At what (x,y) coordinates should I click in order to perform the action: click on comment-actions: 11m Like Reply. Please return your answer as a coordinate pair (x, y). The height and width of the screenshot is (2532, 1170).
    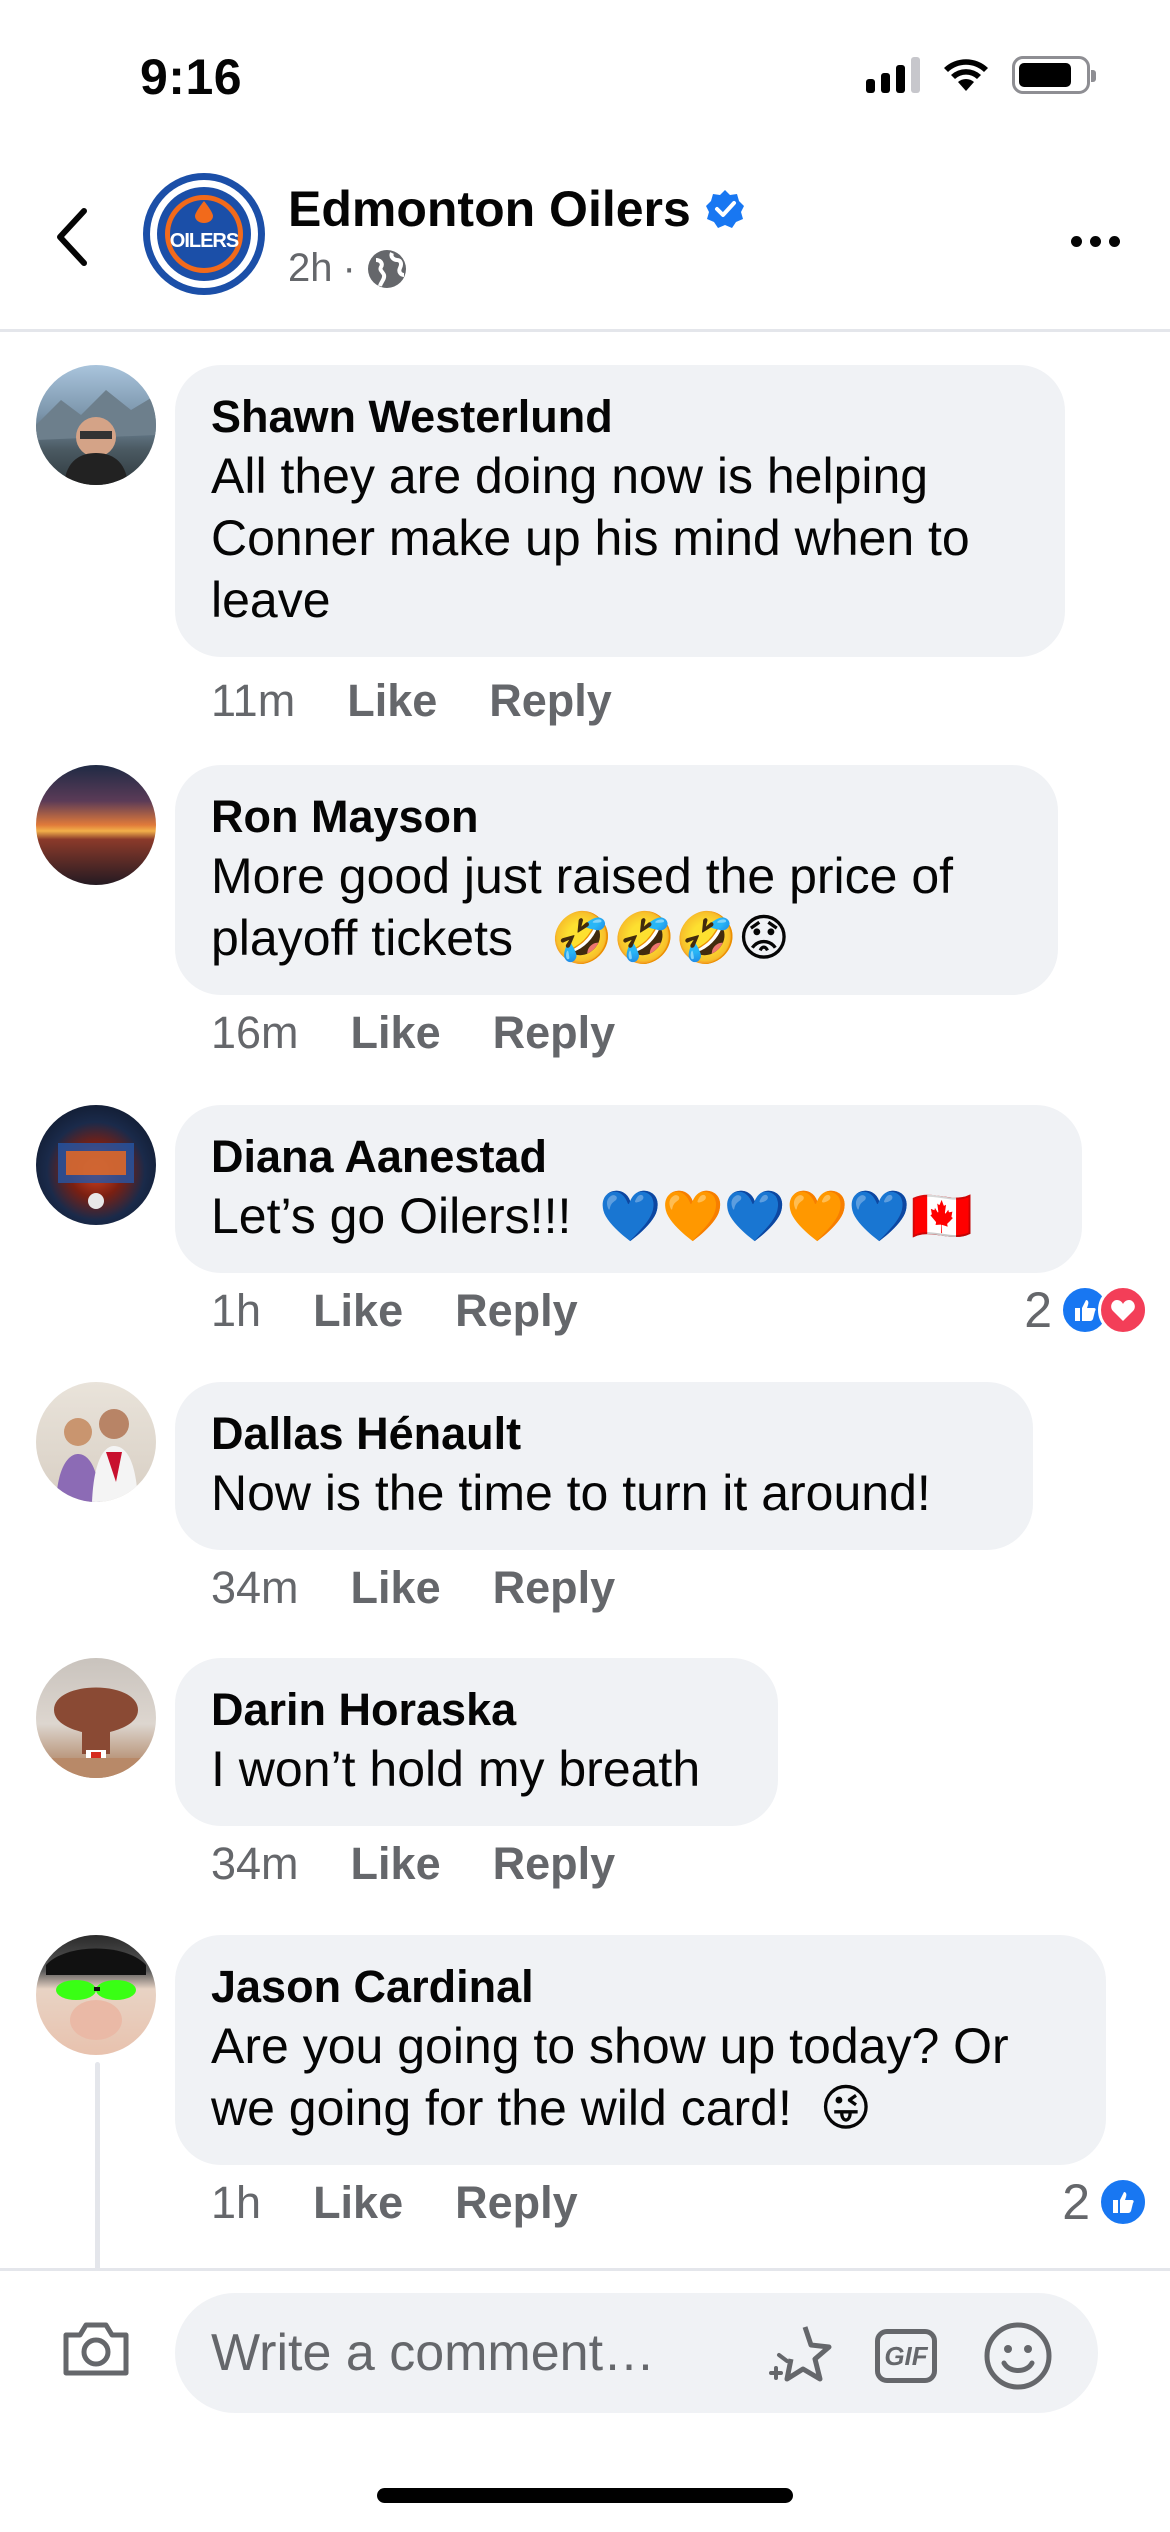
    Looking at the image, I should click on (437, 701).